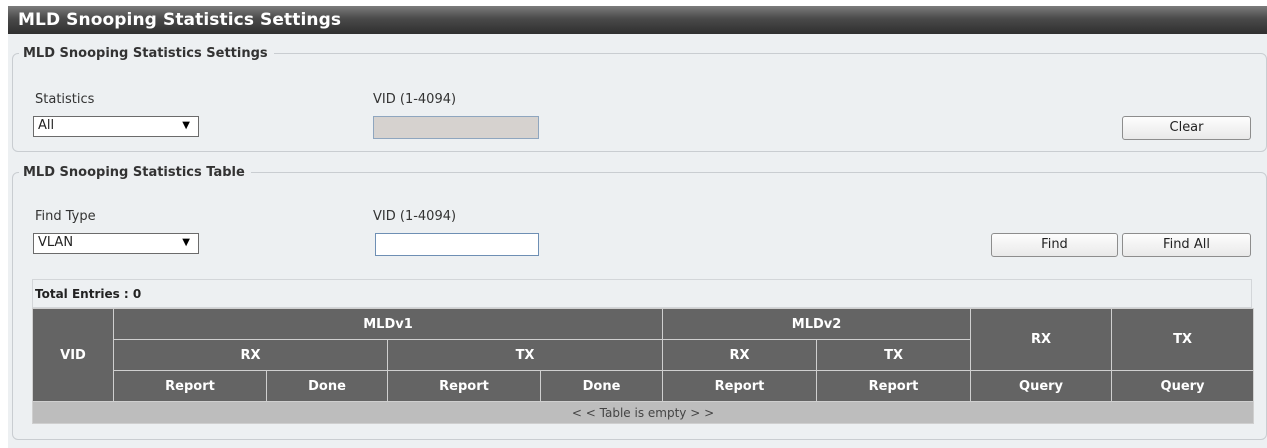  I want to click on find-vid-label: VID (1-4094), so click(415, 216).